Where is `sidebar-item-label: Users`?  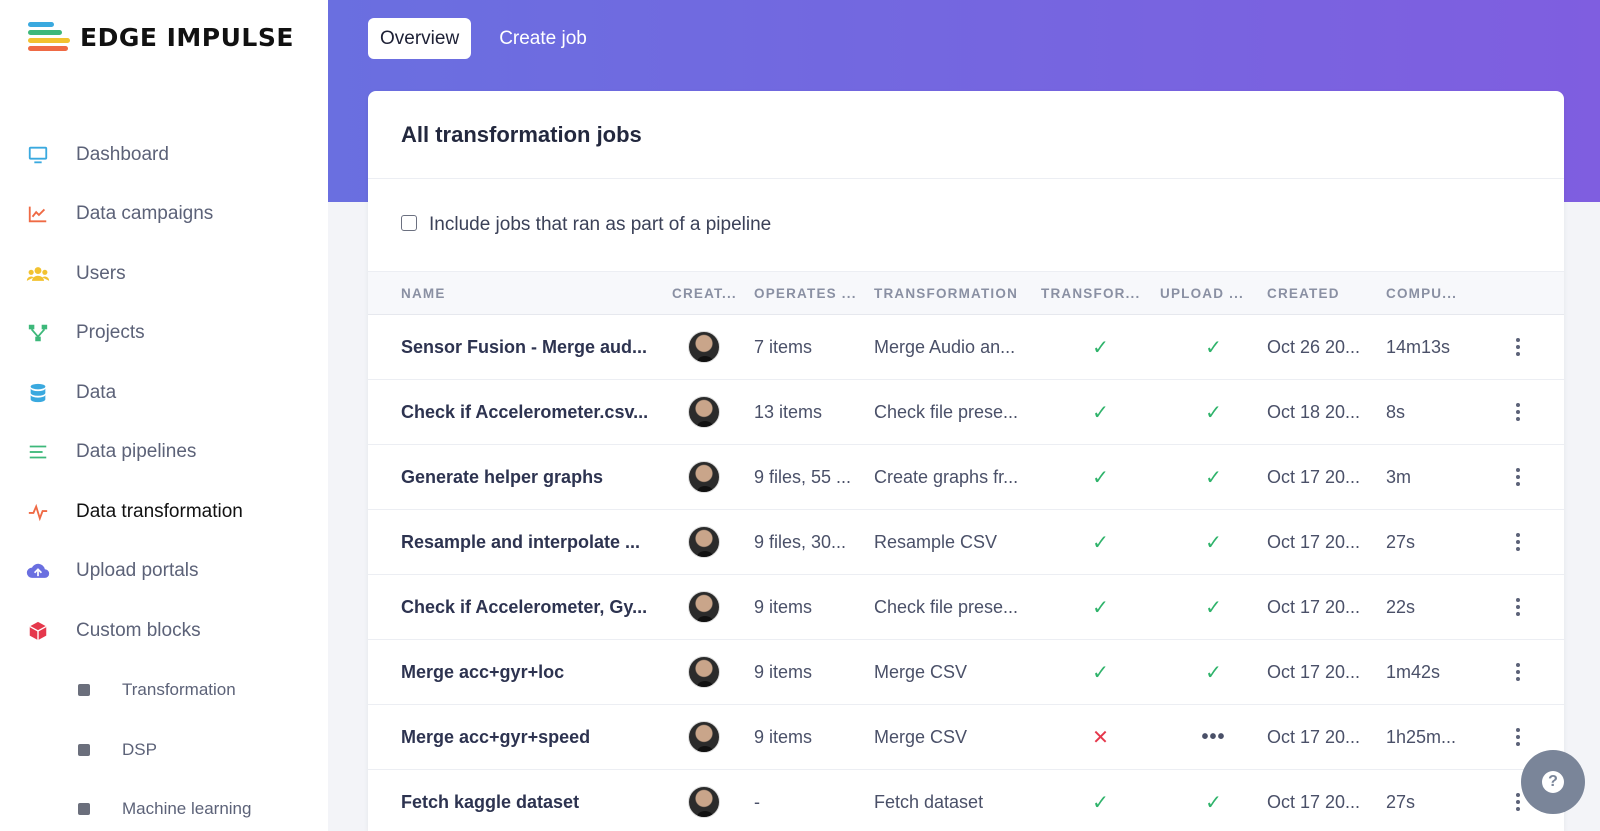
sidebar-item-label: Users is located at coordinates (101, 273).